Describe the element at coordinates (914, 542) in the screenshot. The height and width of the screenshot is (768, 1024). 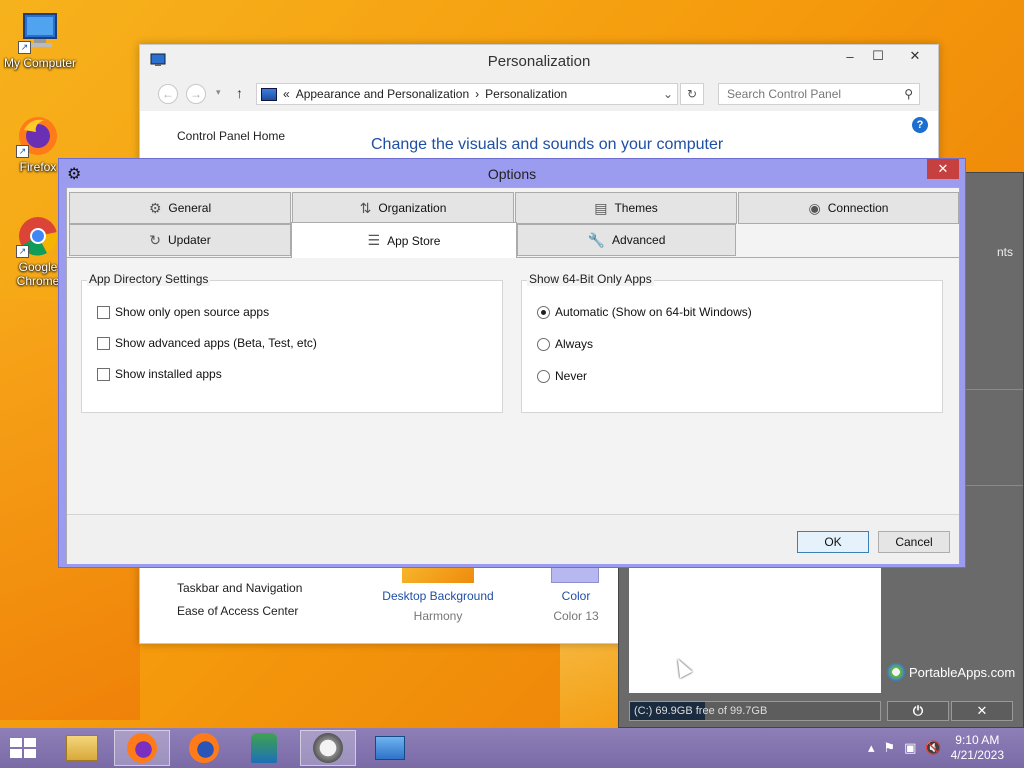
I see `cancel-button: Cancel` at that location.